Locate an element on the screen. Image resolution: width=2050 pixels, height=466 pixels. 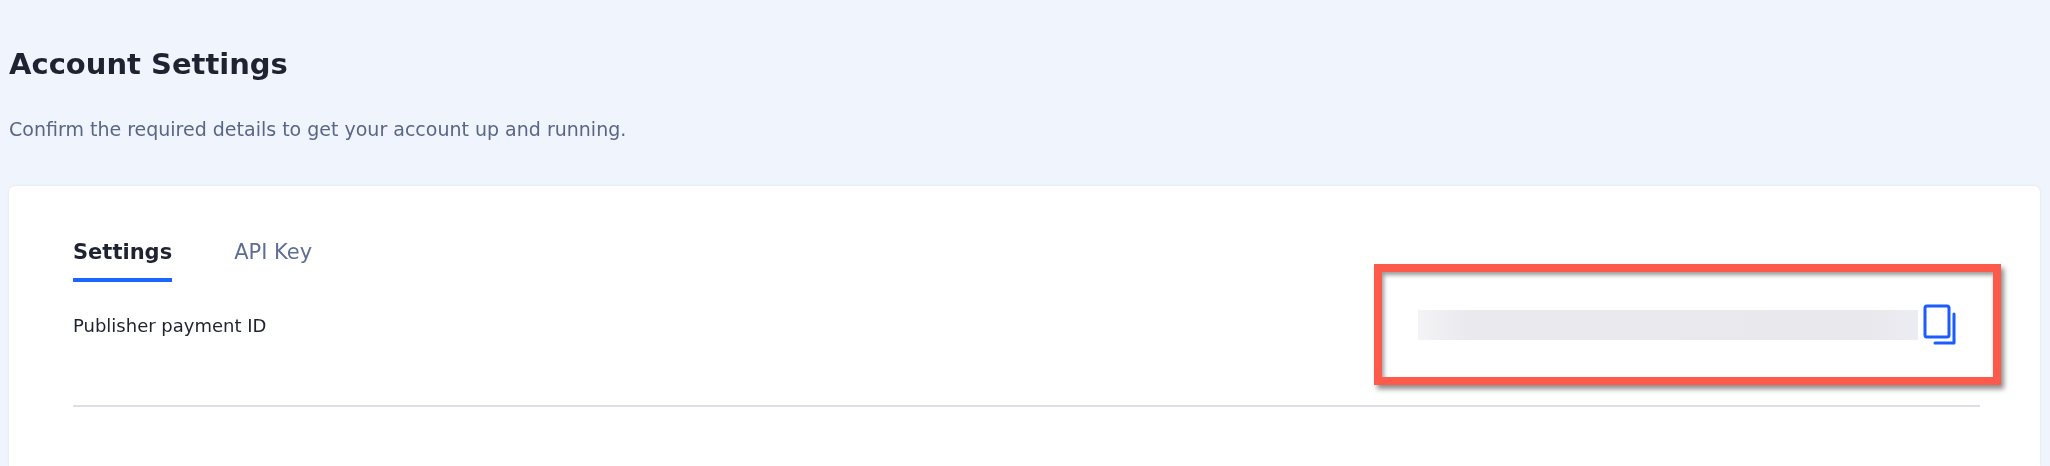
tab: Settings is located at coordinates (123, 260).